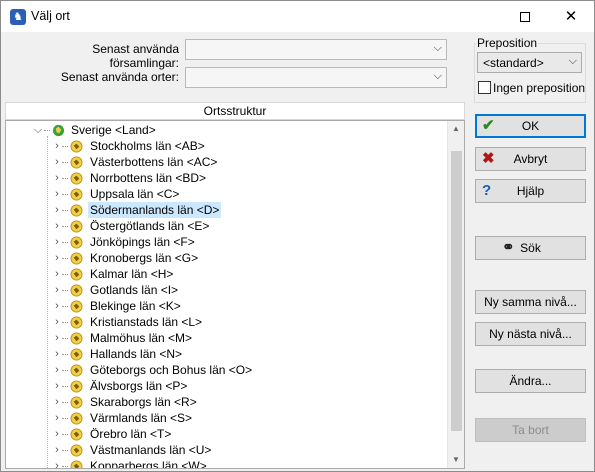 The height and width of the screenshot is (472, 595). I want to click on tree-item: › Gotlands län <I>, so click(226, 290).